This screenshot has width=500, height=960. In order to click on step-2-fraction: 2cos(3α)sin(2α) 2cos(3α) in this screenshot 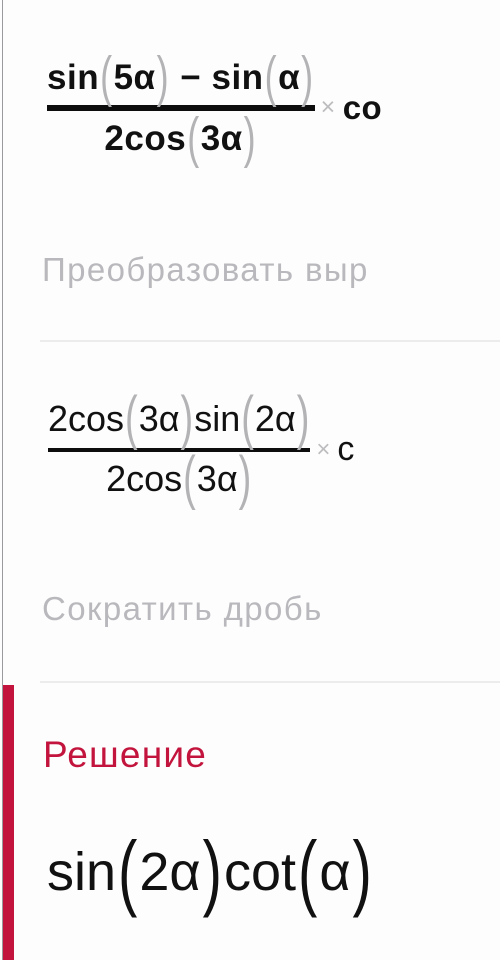, I will do `click(179, 448)`.